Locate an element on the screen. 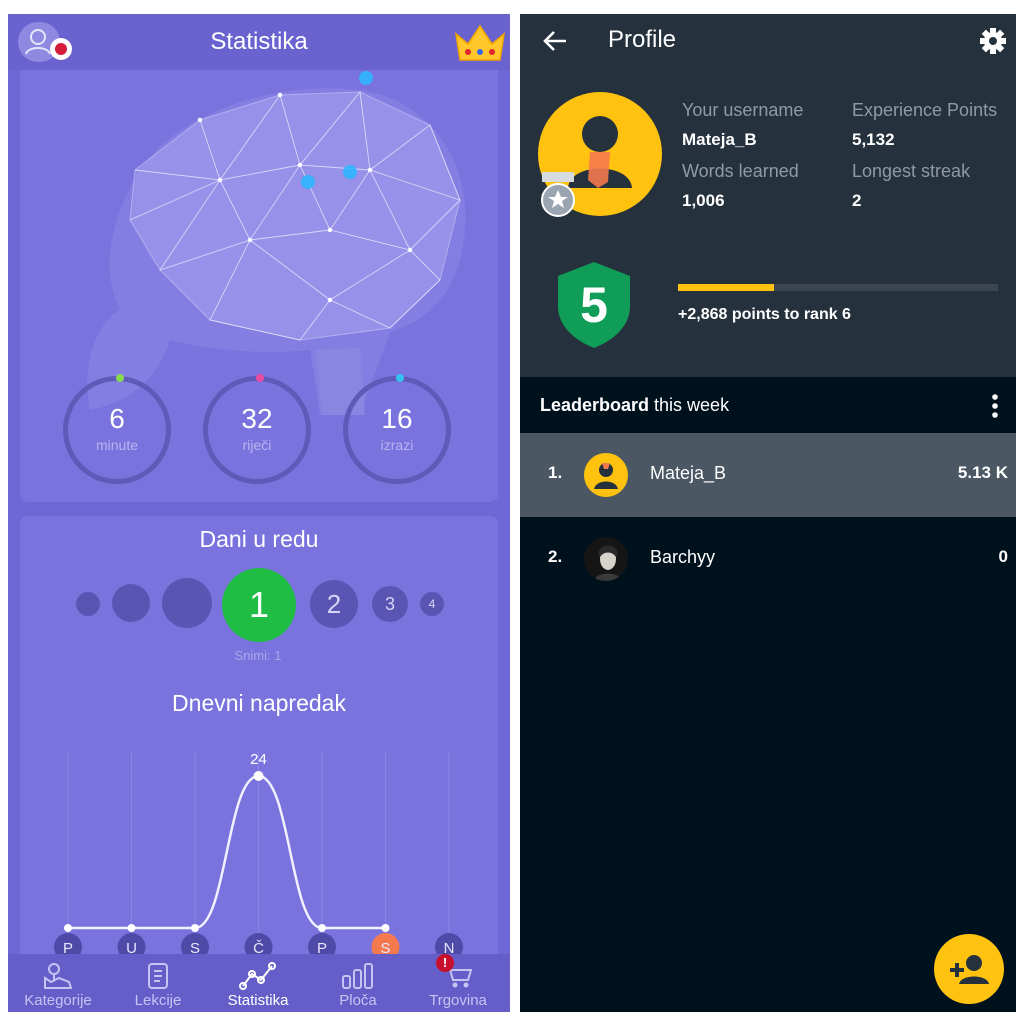 This screenshot has width=1016, height=1012. xp-value: 5,132 is located at coordinates (873, 139).